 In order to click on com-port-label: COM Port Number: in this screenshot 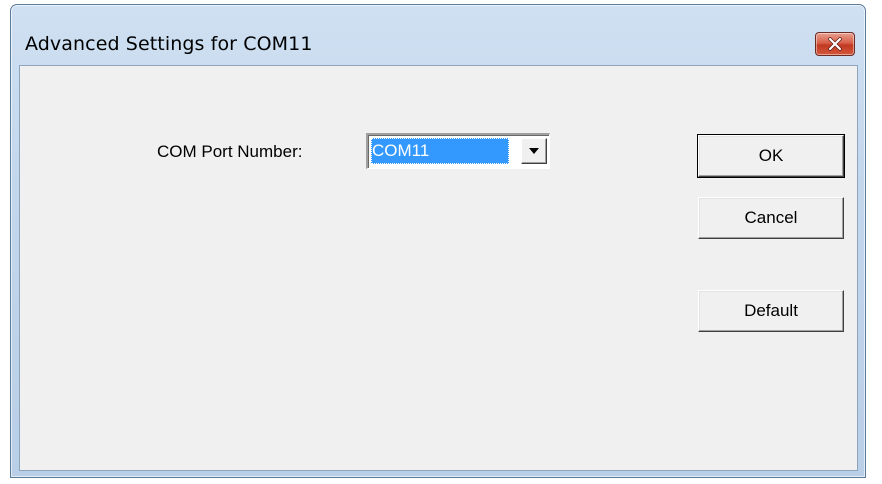, I will do `click(230, 151)`.